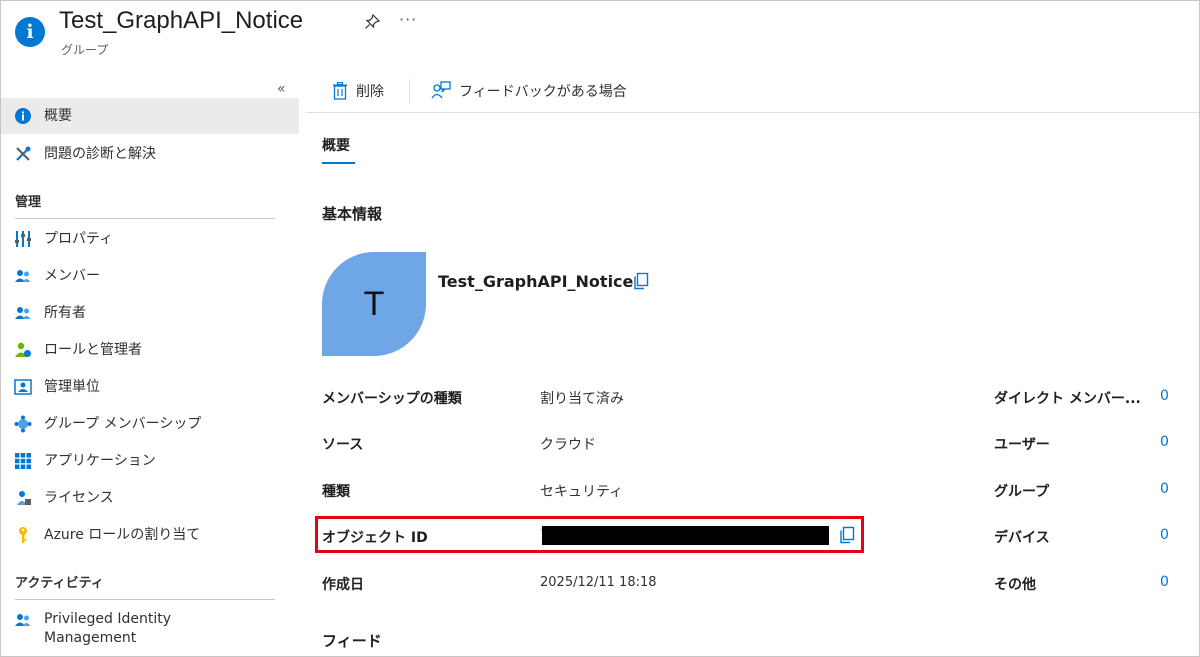 This screenshot has width=1200, height=657. Describe the element at coordinates (150, 629) in the screenshot. I see `sidebar-item-pim: Privileged Identity Management` at that location.